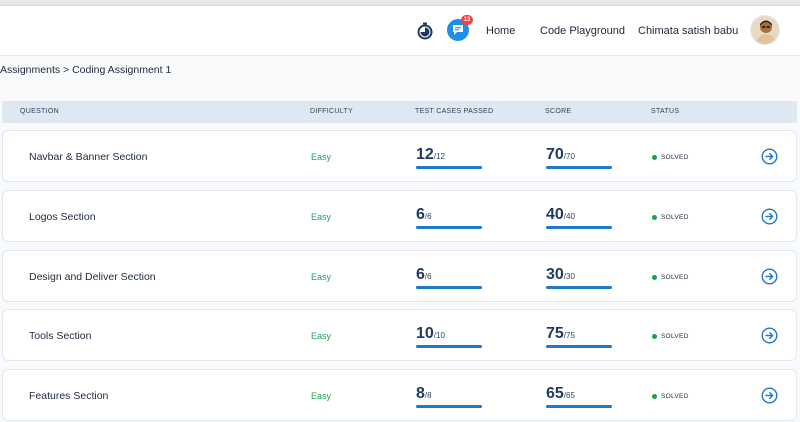 Image resolution: width=800 pixels, height=422 pixels. Describe the element at coordinates (765, 30) in the screenshot. I see `avatar` at that location.